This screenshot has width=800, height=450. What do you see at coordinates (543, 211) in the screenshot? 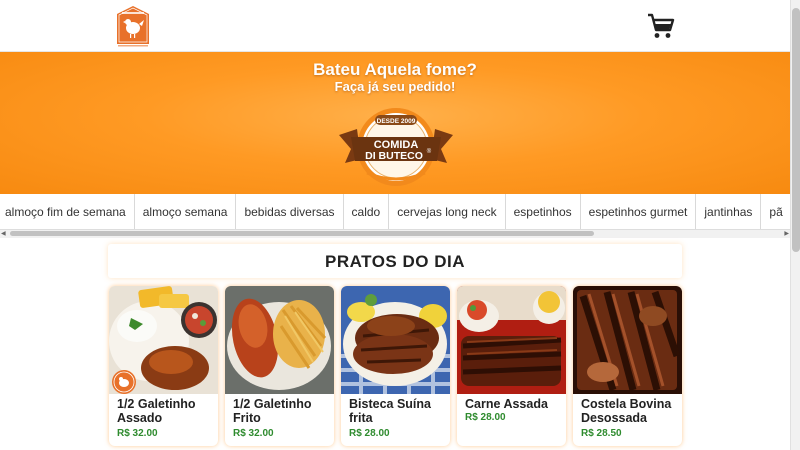
I see `category-espetinhos: espetinhos` at bounding box center [543, 211].